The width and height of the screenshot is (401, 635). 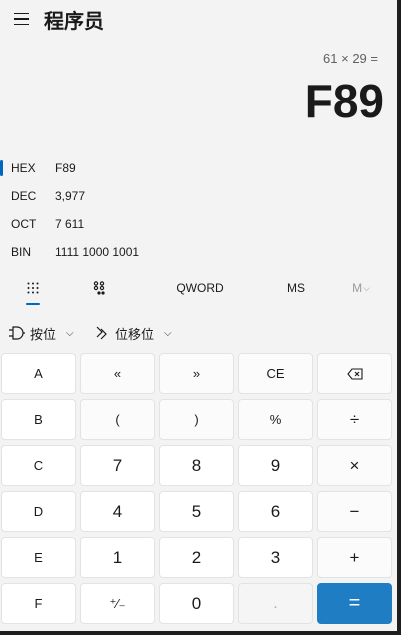 I want to click on key-6: 6, so click(x=275, y=511).